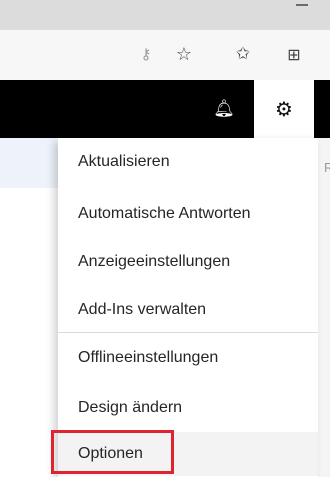 The height and width of the screenshot is (477, 330). I want to click on menu-item-optionen: Optionen, so click(188, 454).